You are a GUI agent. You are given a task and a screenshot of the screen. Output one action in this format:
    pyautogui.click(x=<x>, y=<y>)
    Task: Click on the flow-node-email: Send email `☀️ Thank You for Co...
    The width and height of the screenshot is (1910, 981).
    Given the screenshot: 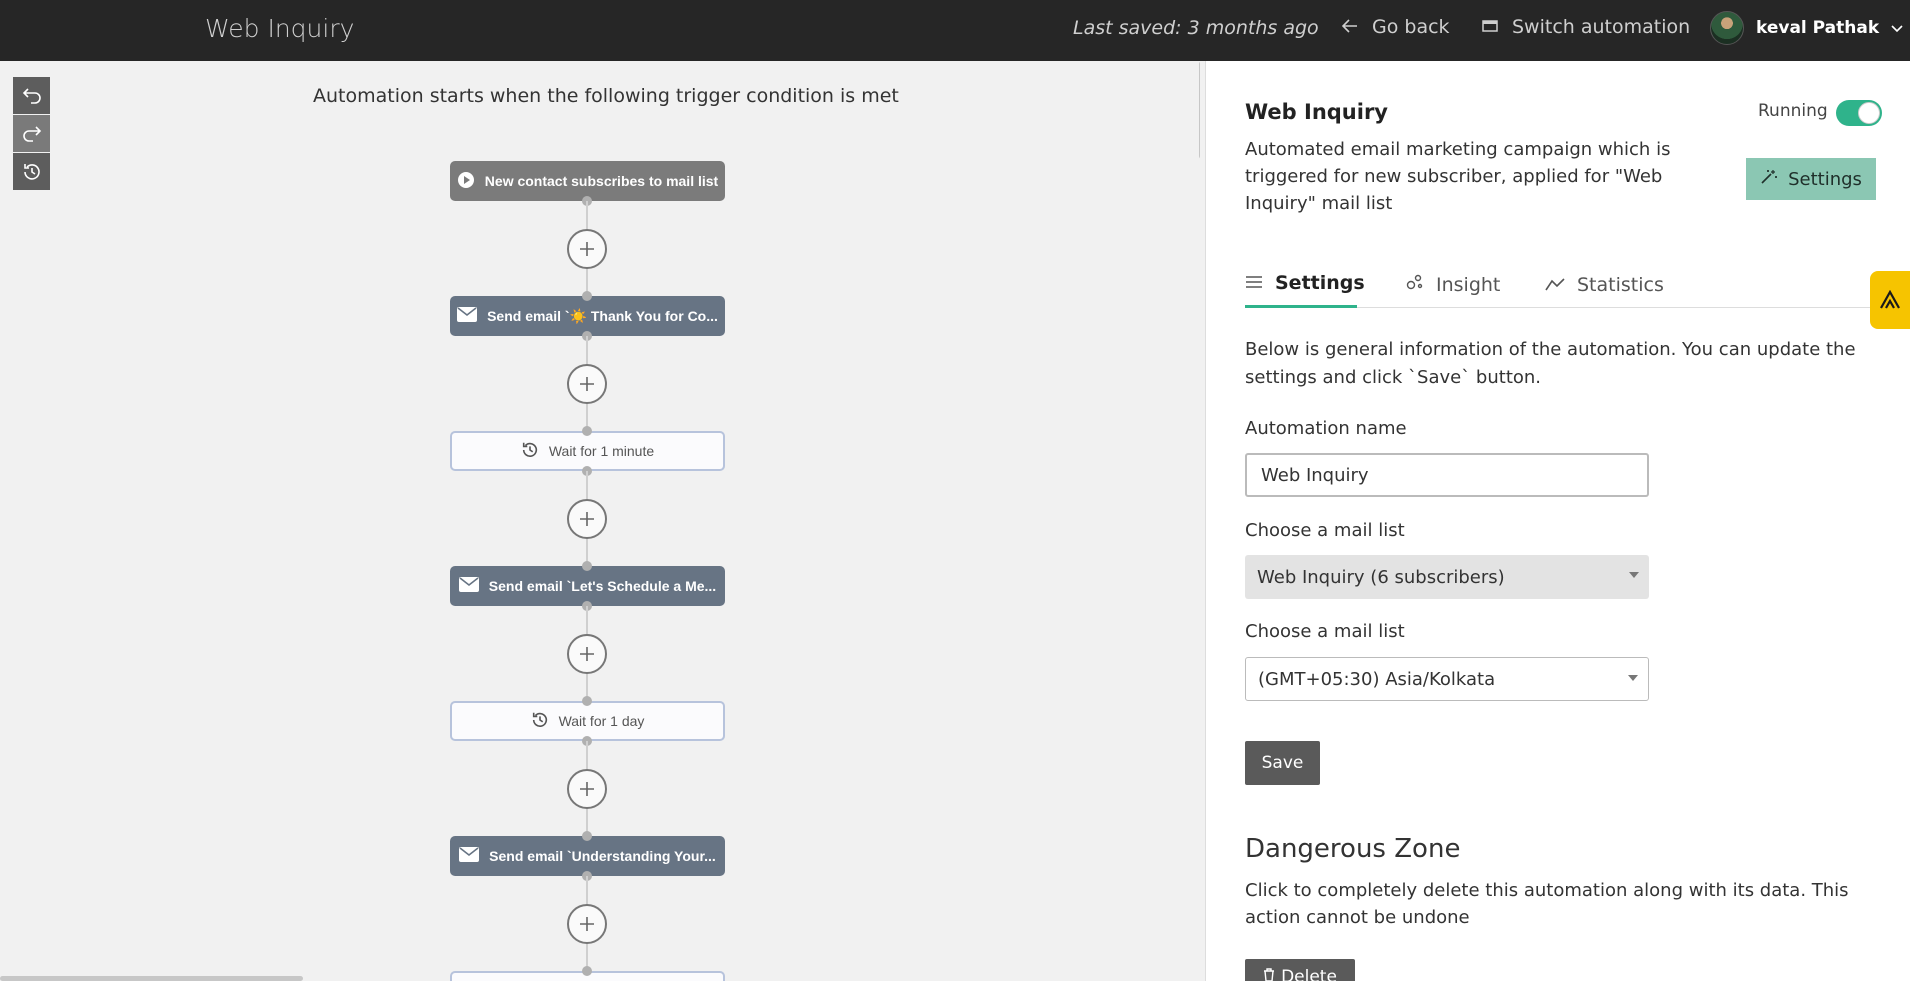 What is the action you would take?
    pyautogui.click(x=587, y=316)
    